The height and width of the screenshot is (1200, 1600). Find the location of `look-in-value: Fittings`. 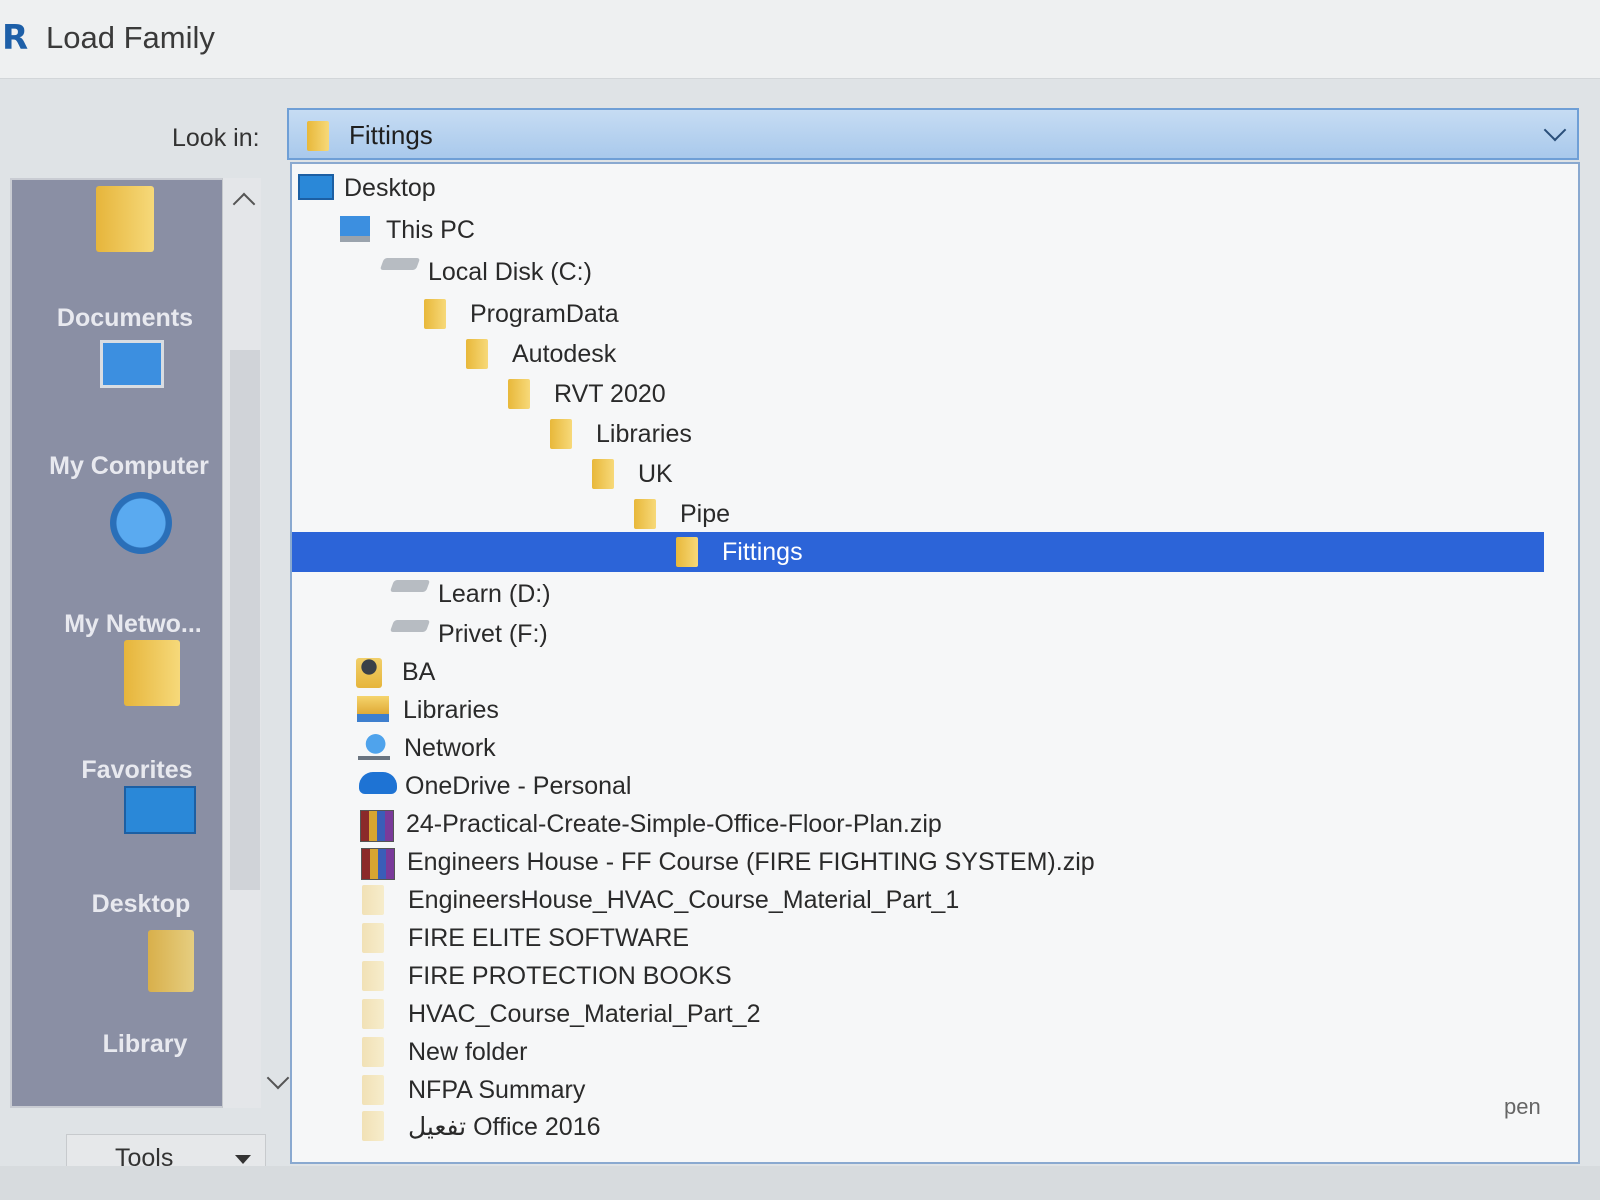

look-in-value: Fittings is located at coordinates (391, 135).